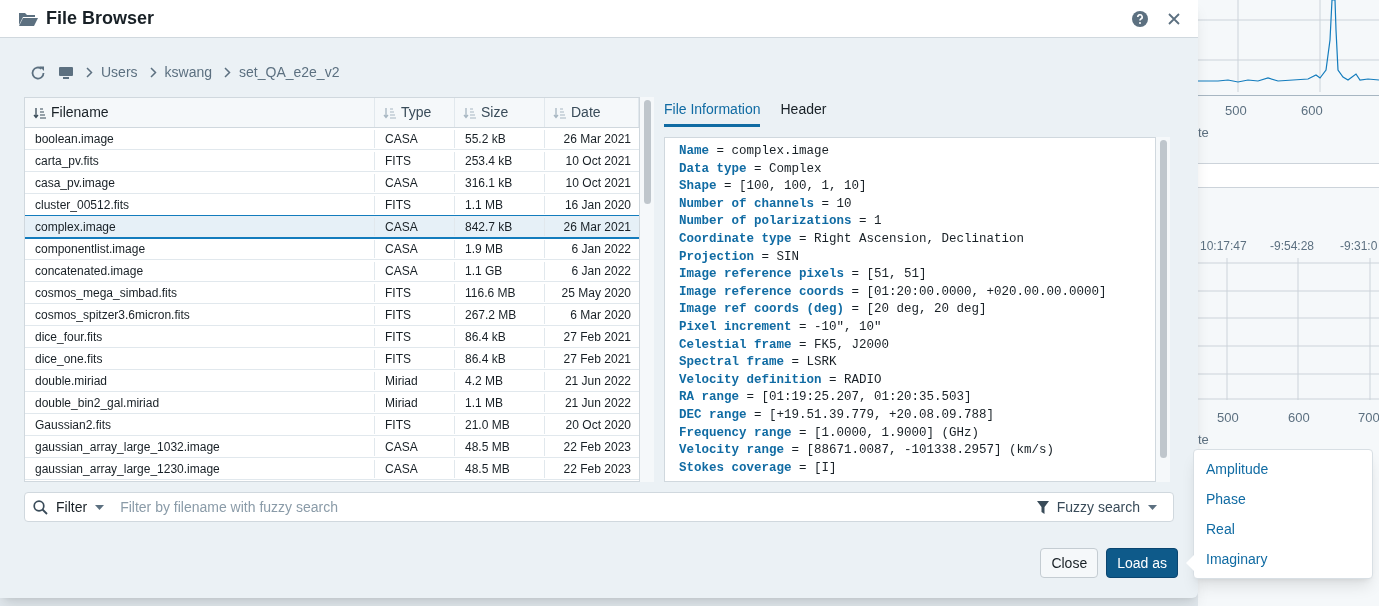 This screenshot has height=606, width=1379. I want to click on axis-tick-label: -9:54:28, so click(1292, 246).